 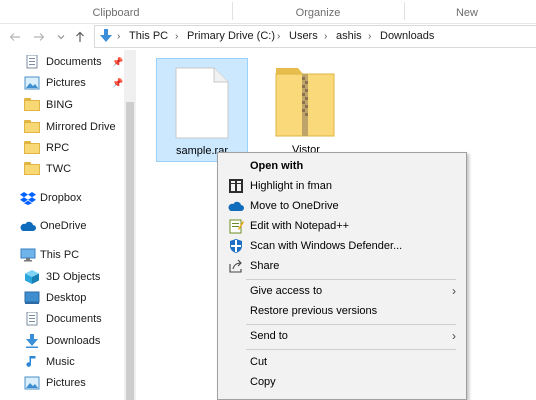 I want to click on dropbox-icon, so click(x=28, y=198).